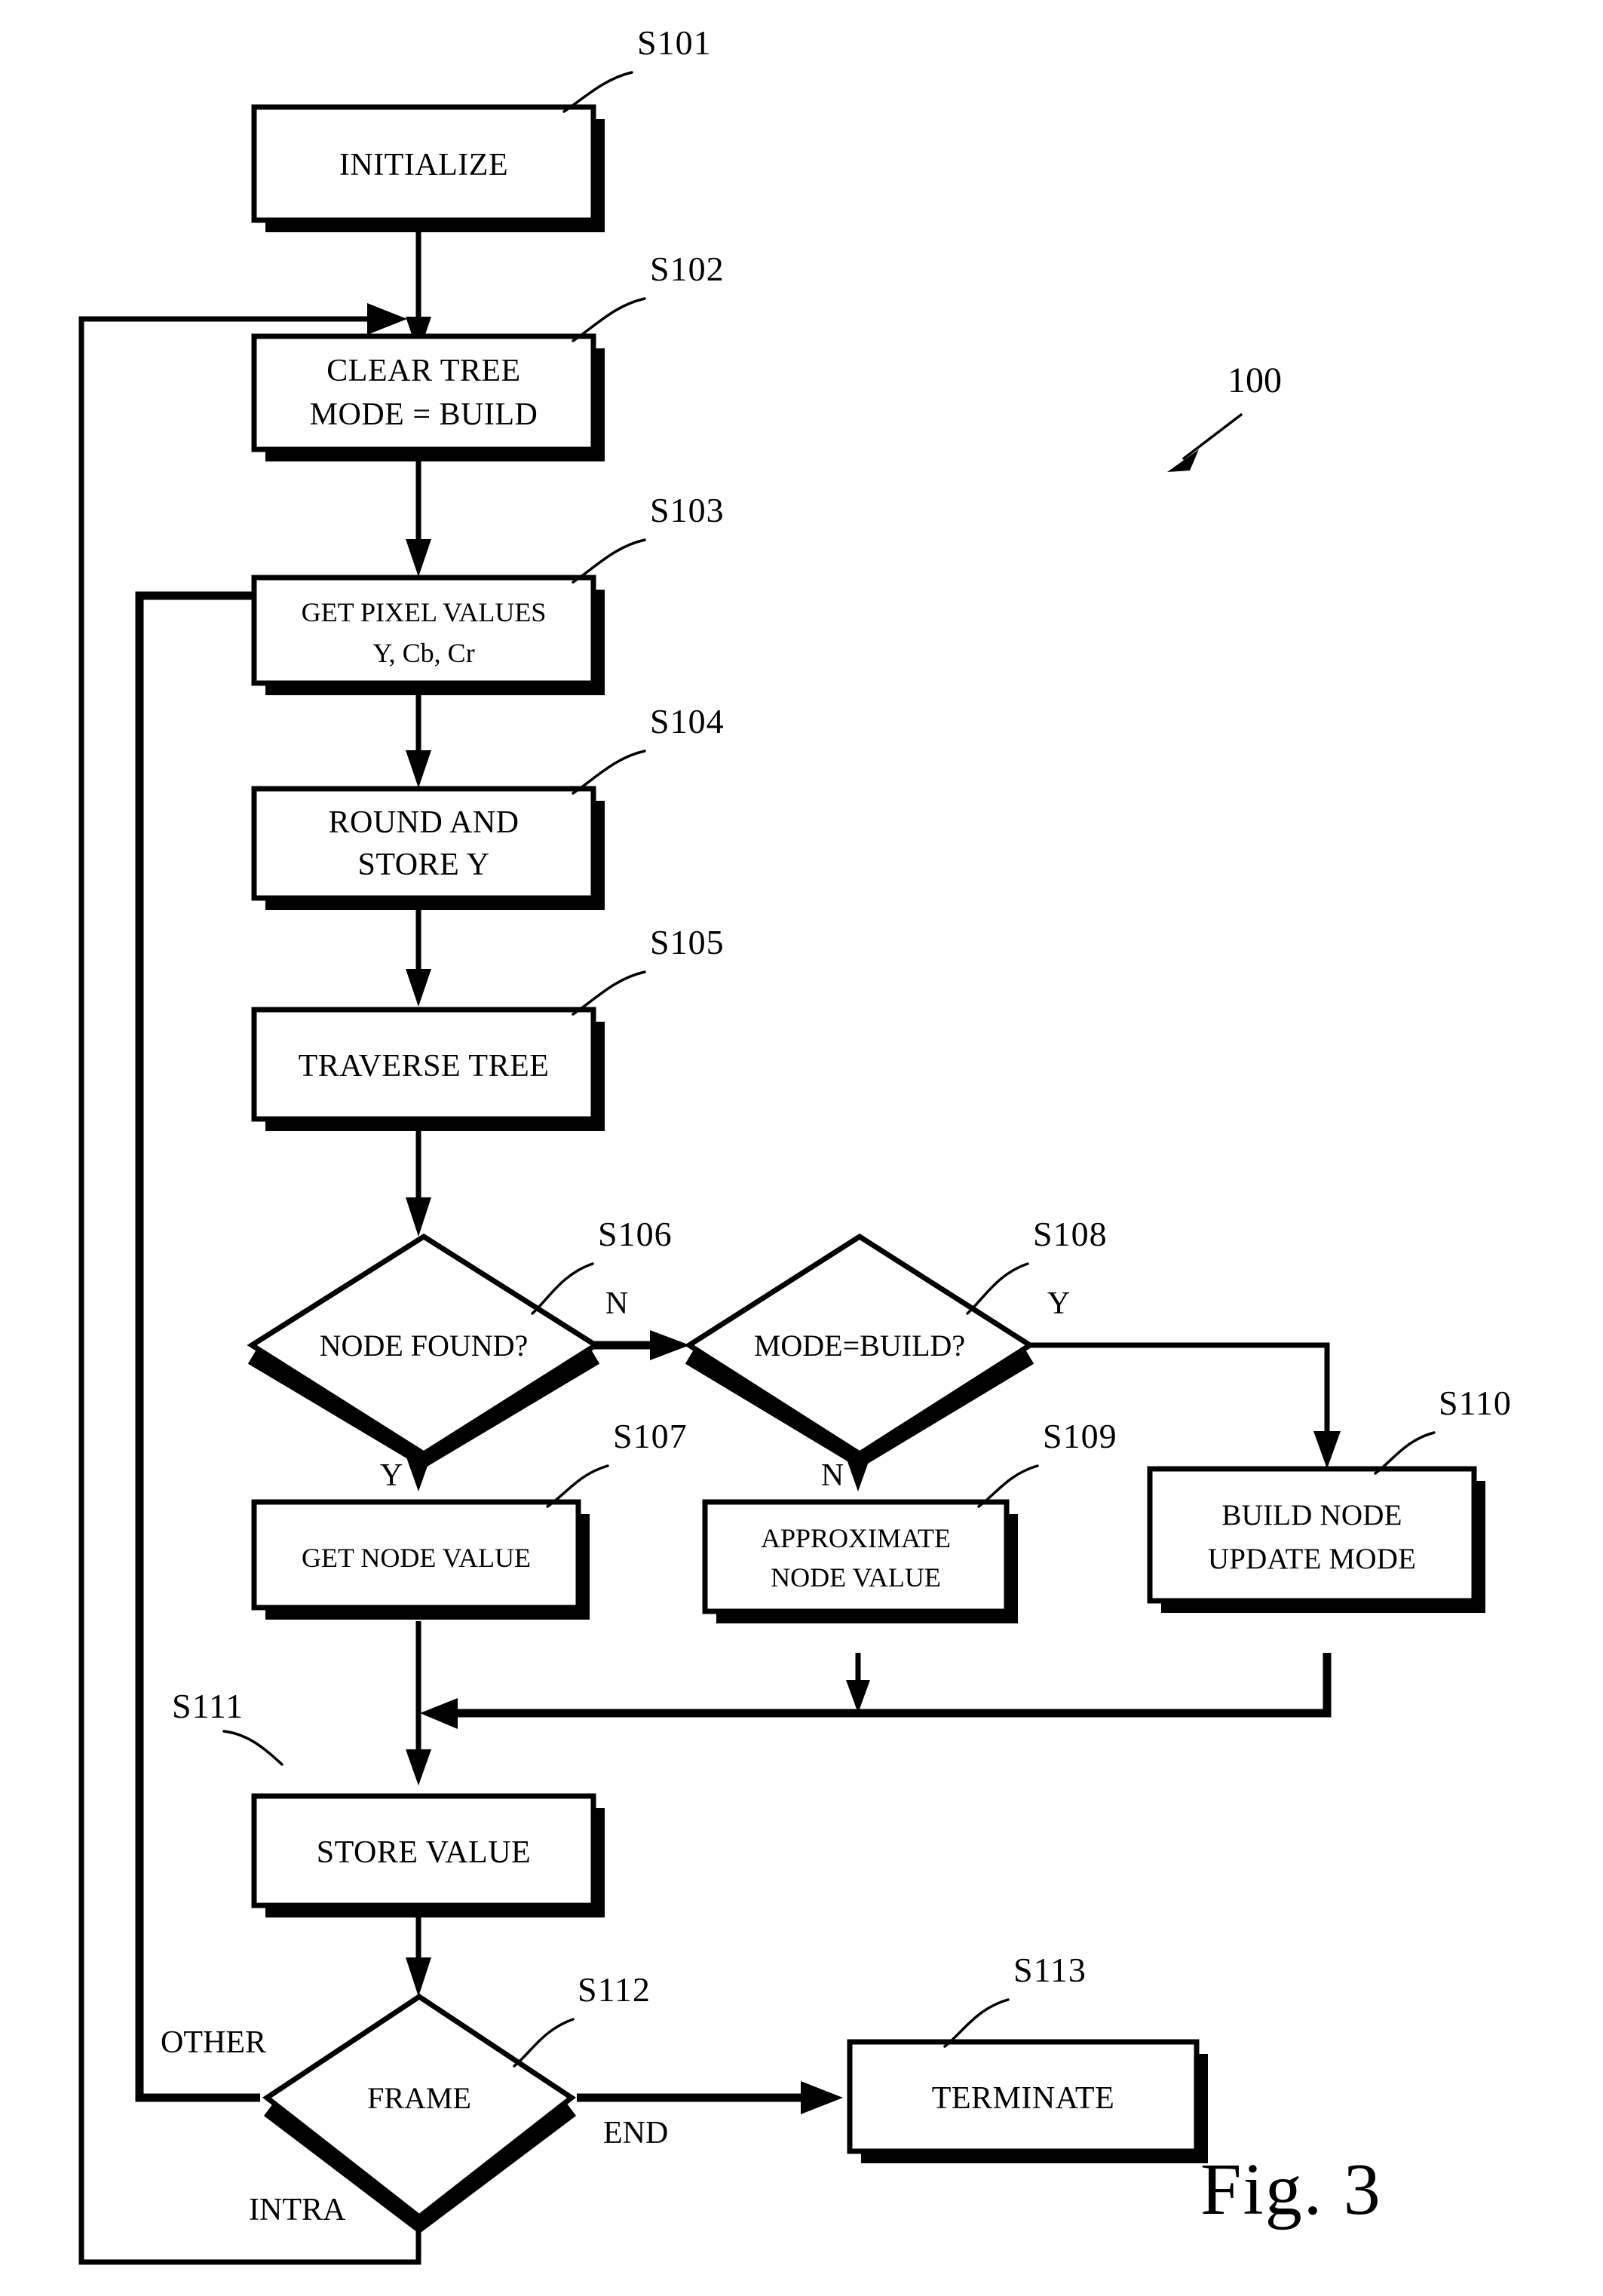 Image resolution: width=1603 pixels, height=2296 pixels. I want to click on node-s103: GET PIXEL VALUES Y, Cb, Cr, so click(428, 635).